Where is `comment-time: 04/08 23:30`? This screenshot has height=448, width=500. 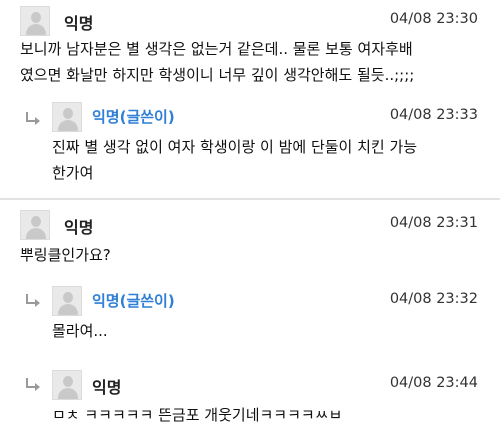 comment-time: 04/08 23:30 is located at coordinates (433, 19).